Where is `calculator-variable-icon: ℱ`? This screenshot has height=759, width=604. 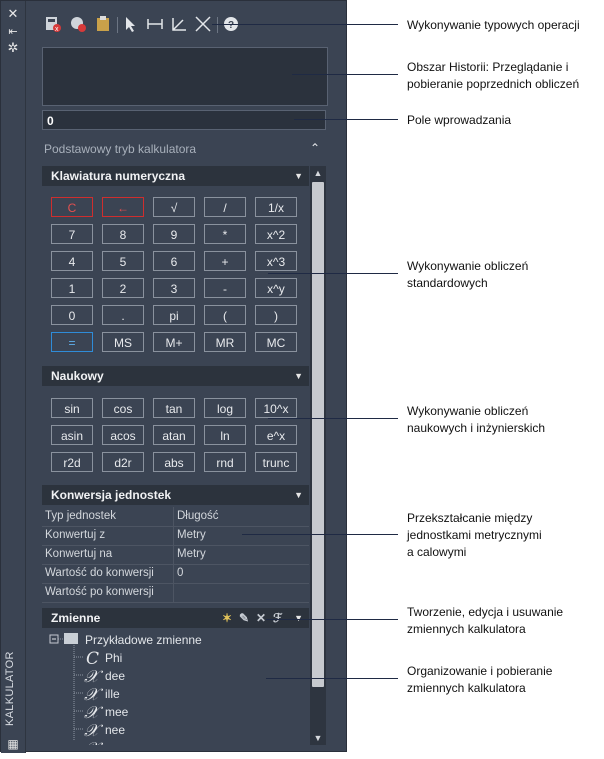
calculator-variable-icon: ℱ is located at coordinates (277, 618).